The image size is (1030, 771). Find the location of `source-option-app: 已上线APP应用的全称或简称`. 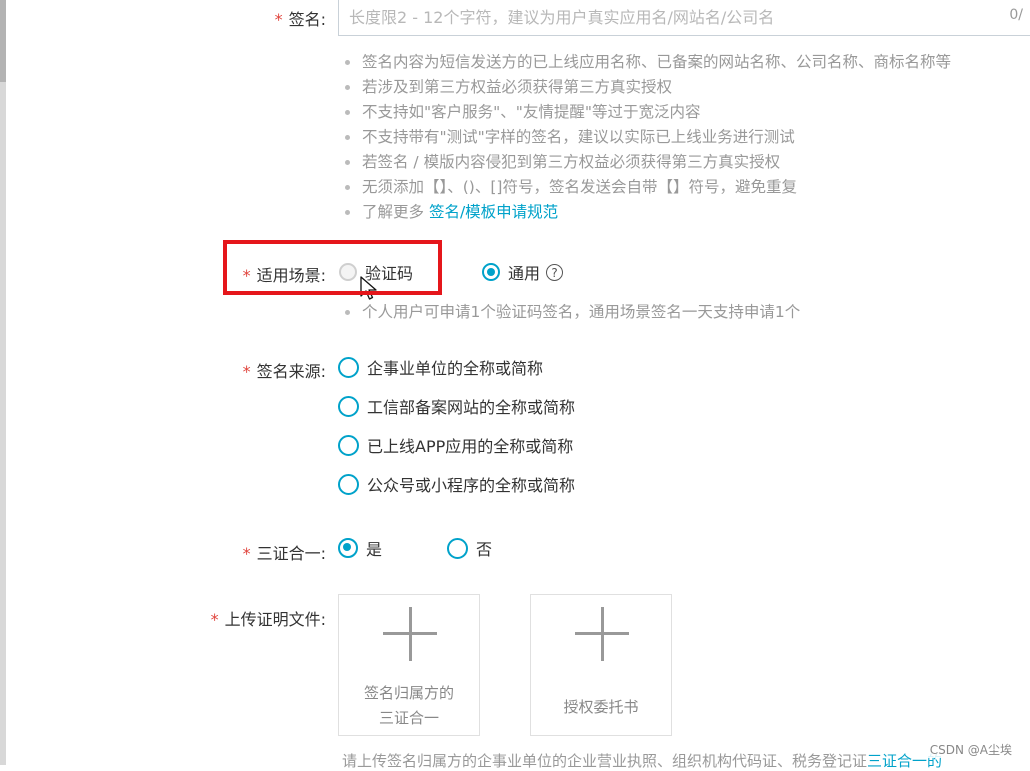

source-option-app: 已上线APP应用的全称或简称 is located at coordinates (455, 445).